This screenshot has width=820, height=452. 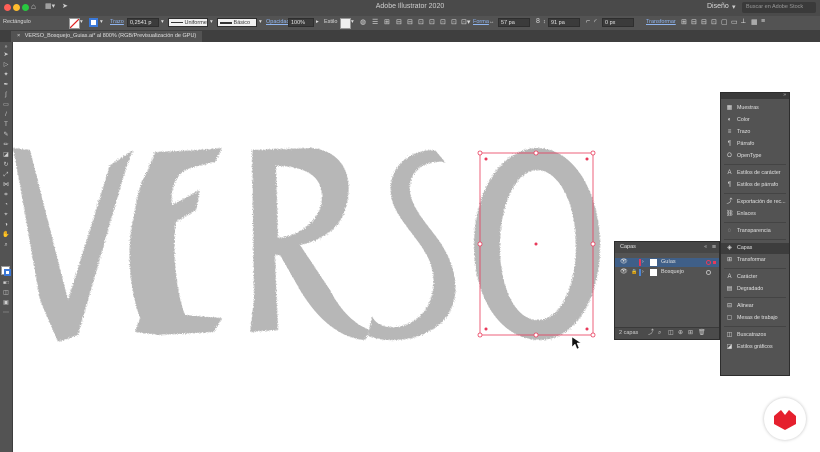 I want to click on pen-tool-icon: ✒, so click(x=6, y=85).